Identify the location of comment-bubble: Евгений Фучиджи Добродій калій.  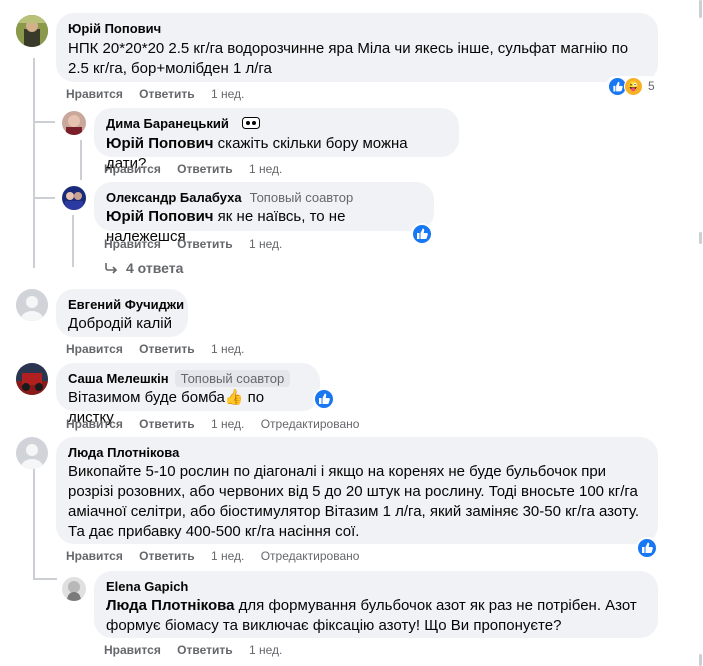
(122, 313).